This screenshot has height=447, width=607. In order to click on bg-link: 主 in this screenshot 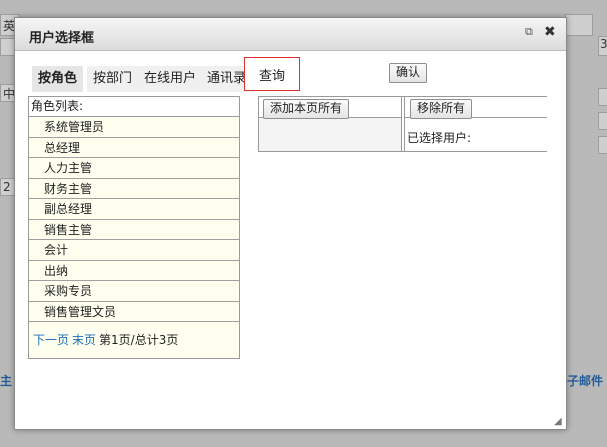, I will do `click(6, 381)`.